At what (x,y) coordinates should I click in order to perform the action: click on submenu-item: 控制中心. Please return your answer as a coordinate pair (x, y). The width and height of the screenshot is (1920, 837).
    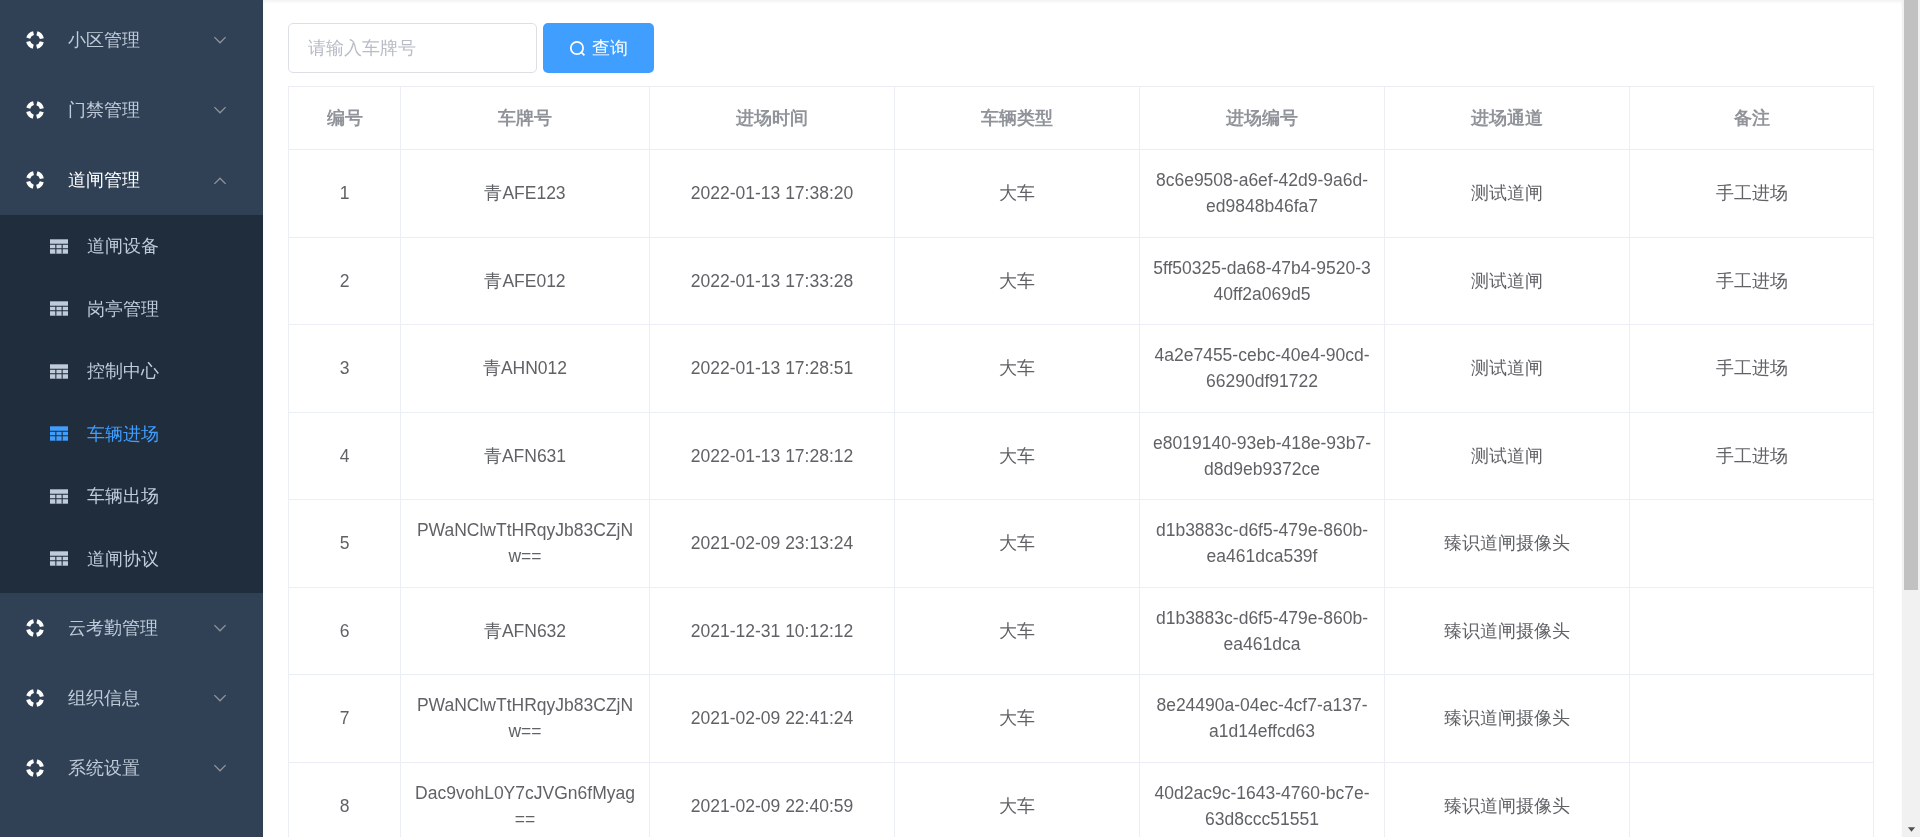
    Looking at the image, I should click on (131, 371).